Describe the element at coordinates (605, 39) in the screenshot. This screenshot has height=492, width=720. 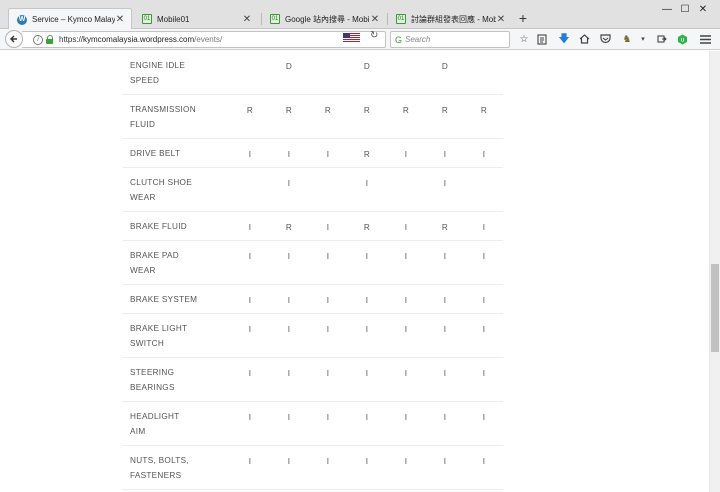
I see `pocket-icon` at that location.